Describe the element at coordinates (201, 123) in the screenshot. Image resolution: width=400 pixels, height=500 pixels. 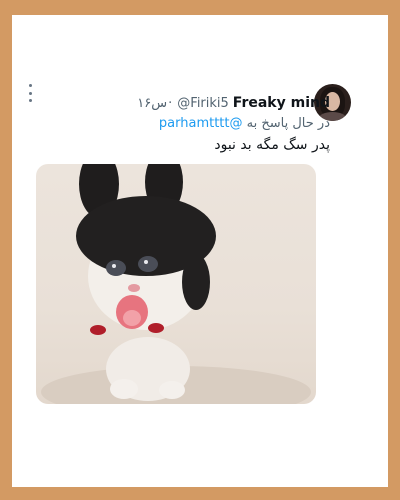
I see `reply-mention-link: @parhamtttt` at that location.